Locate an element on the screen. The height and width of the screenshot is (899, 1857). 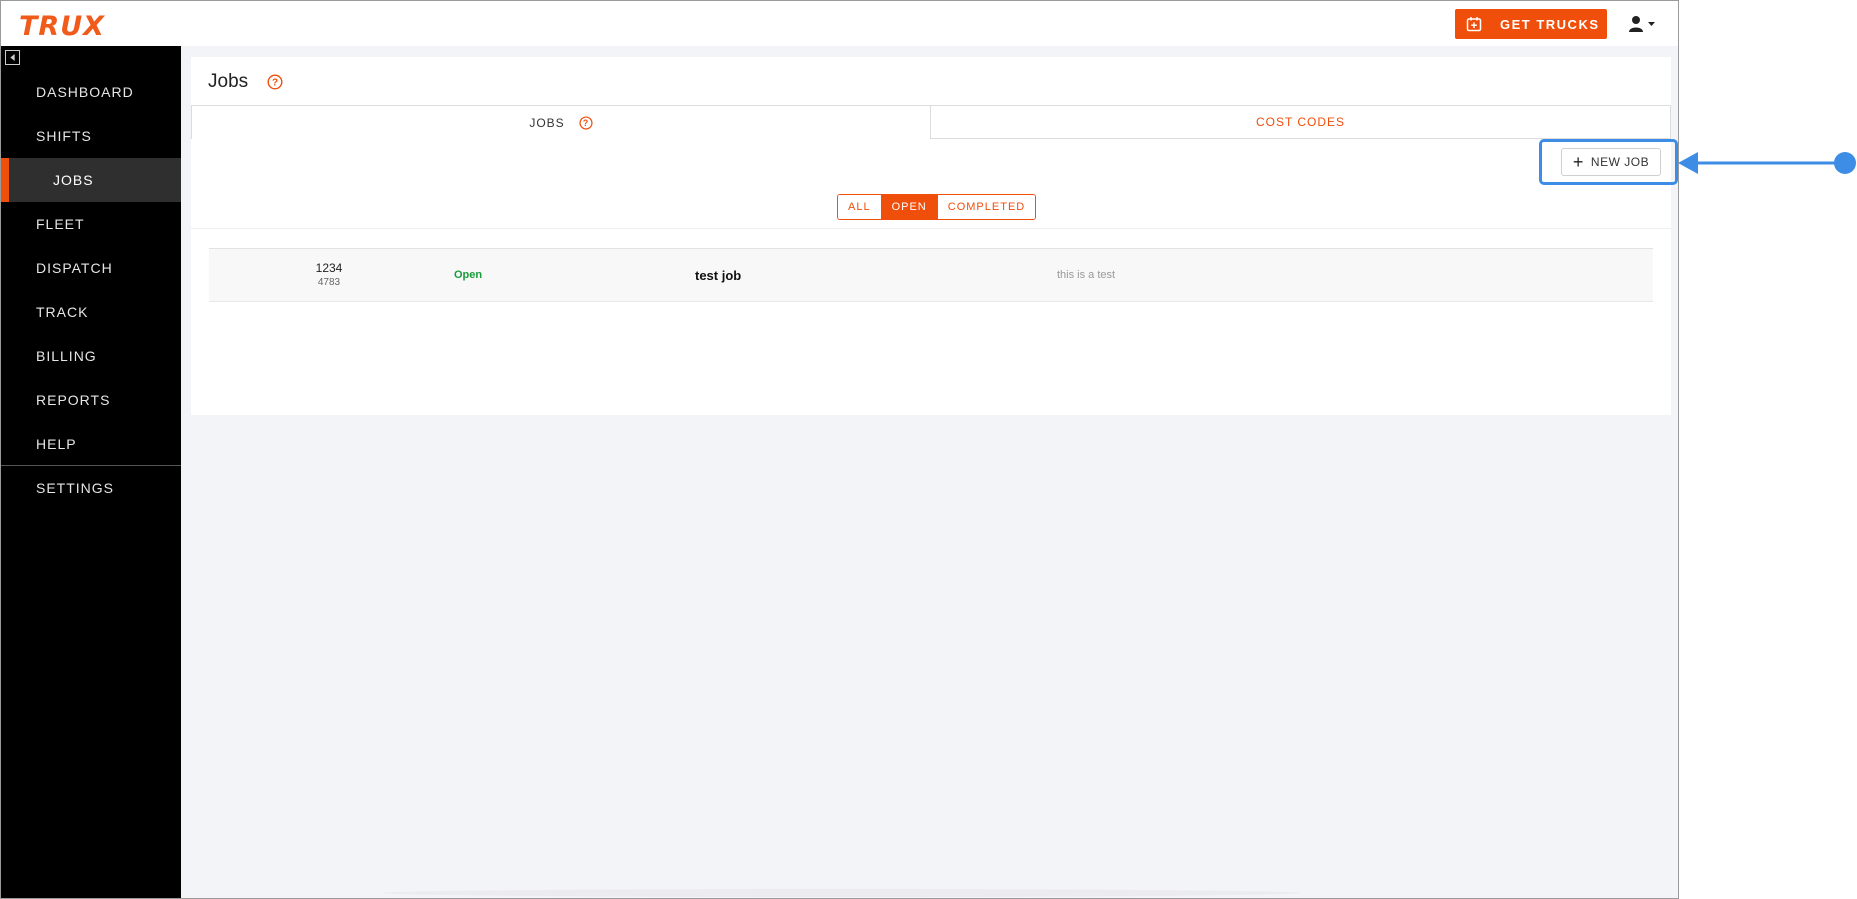
tab-cost-codes-label: COST CODES is located at coordinates (1300, 122).